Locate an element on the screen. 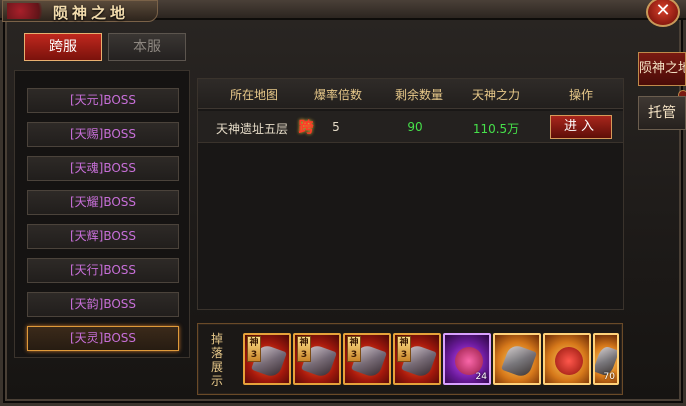 The image size is (686, 406). title-plate: 陨神之地 is located at coordinates (80, 11).